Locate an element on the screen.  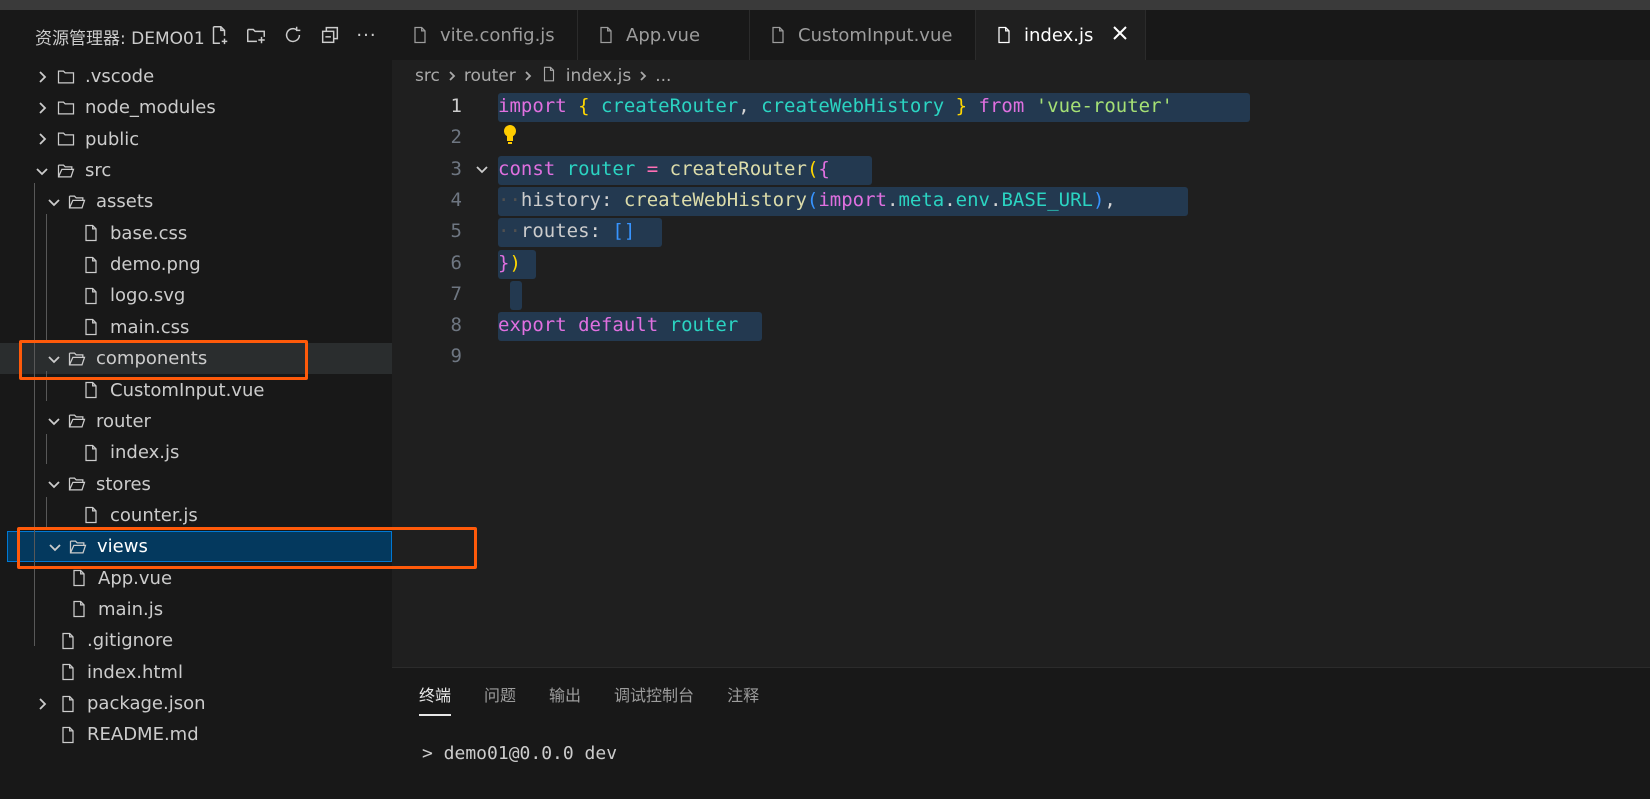
tree-item-demo-png: demo.png is located at coordinates (196, 264).